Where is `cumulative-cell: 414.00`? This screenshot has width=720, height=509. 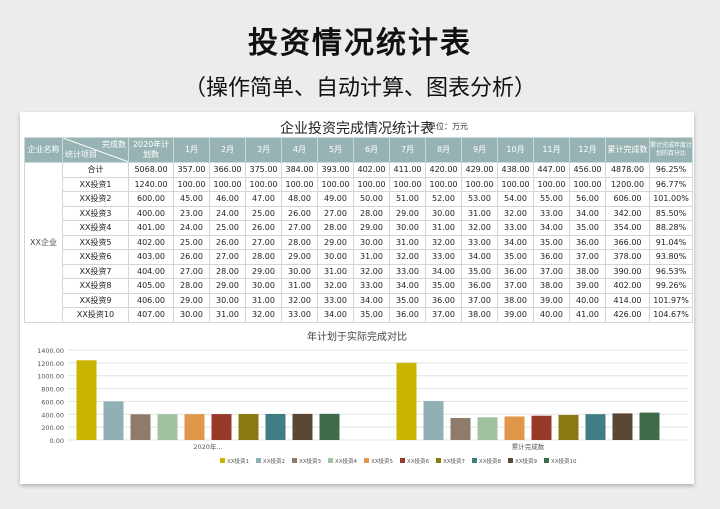 cumulative-cell: 414.00 is located at coordinates (627, 300).